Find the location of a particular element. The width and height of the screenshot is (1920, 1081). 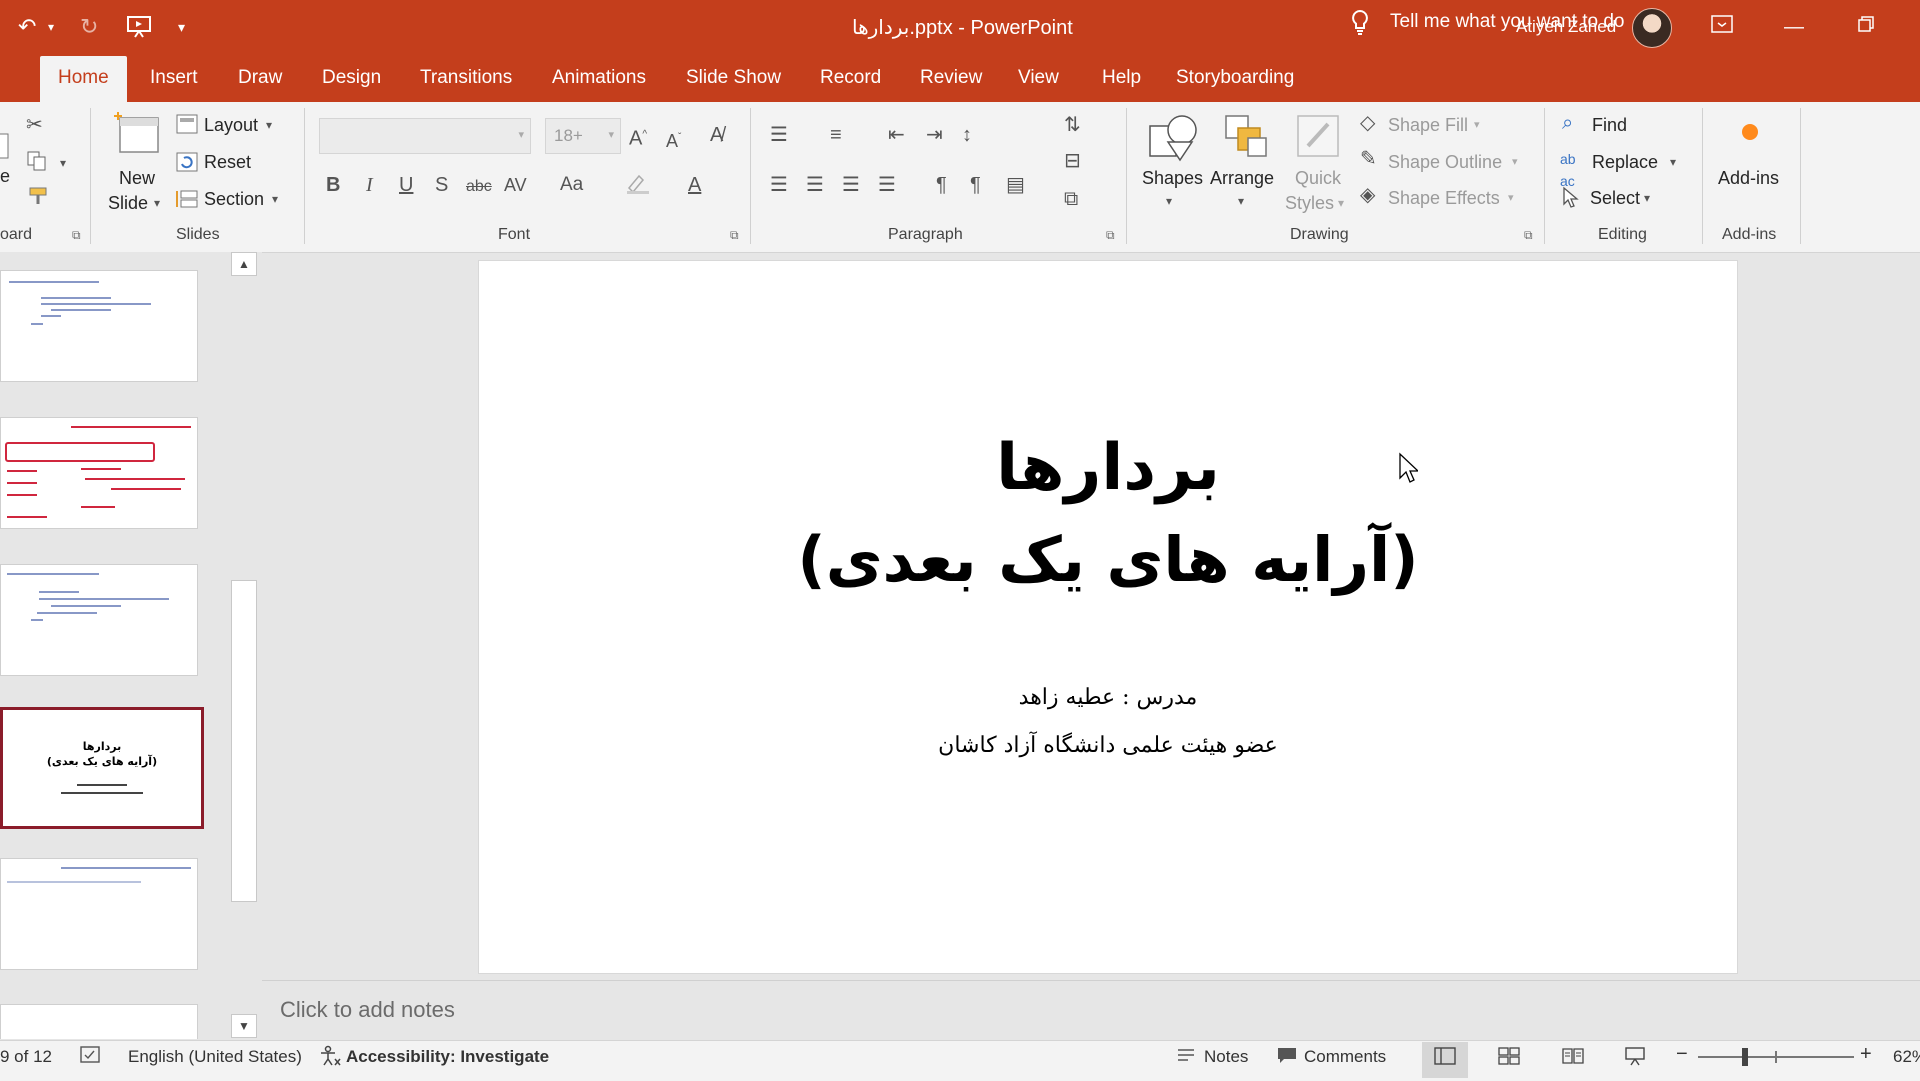

copy-dropdown-icon: ▾ is located at coordinates (63, 163).